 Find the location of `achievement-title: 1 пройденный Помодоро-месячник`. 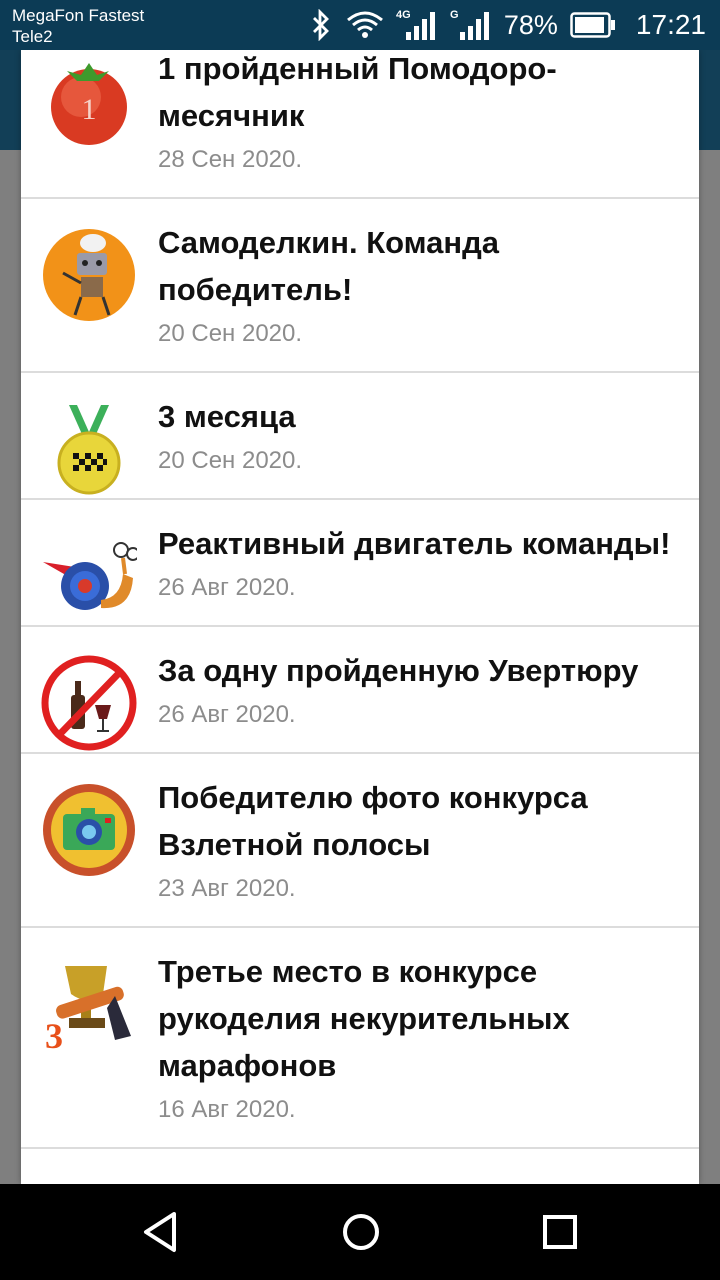

achievement-title: 1 пройденный Помодоро-месячник is located at coordinates (357, 92).